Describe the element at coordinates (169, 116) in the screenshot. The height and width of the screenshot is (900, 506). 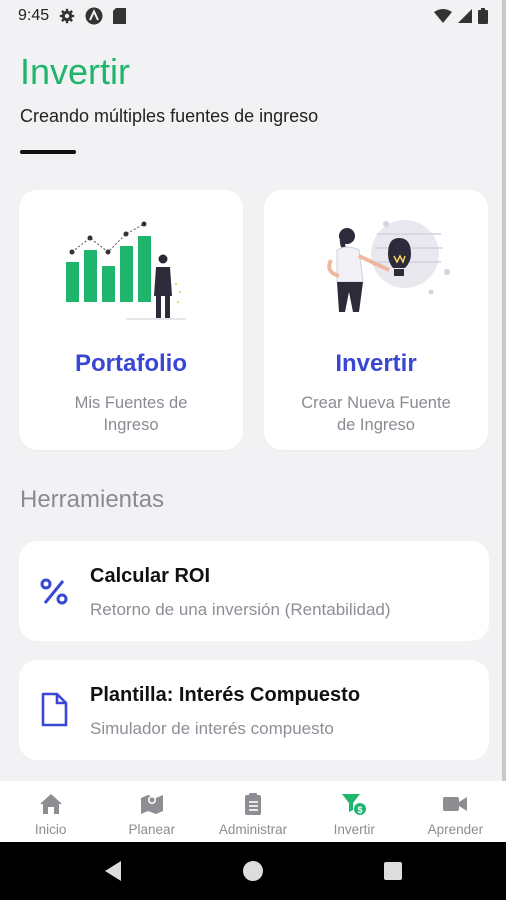
I see `page-subtitle: Creando múltiples fuentes de ingreso` at that location.